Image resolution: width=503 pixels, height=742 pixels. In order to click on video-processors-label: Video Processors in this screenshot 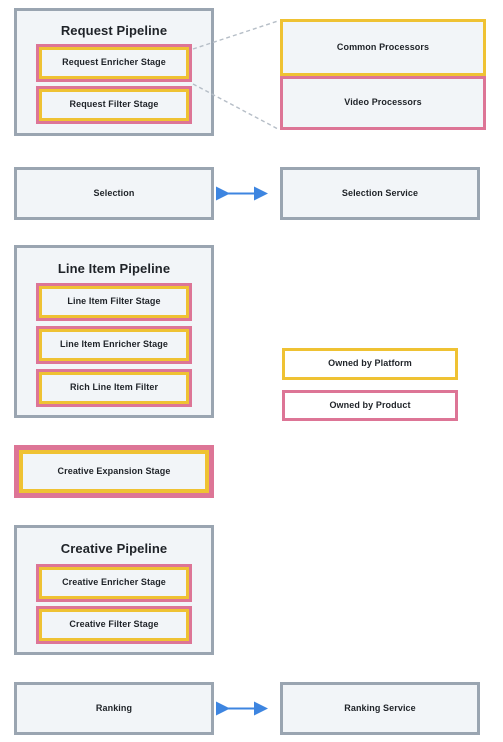, I will do `click(383, 102)`.